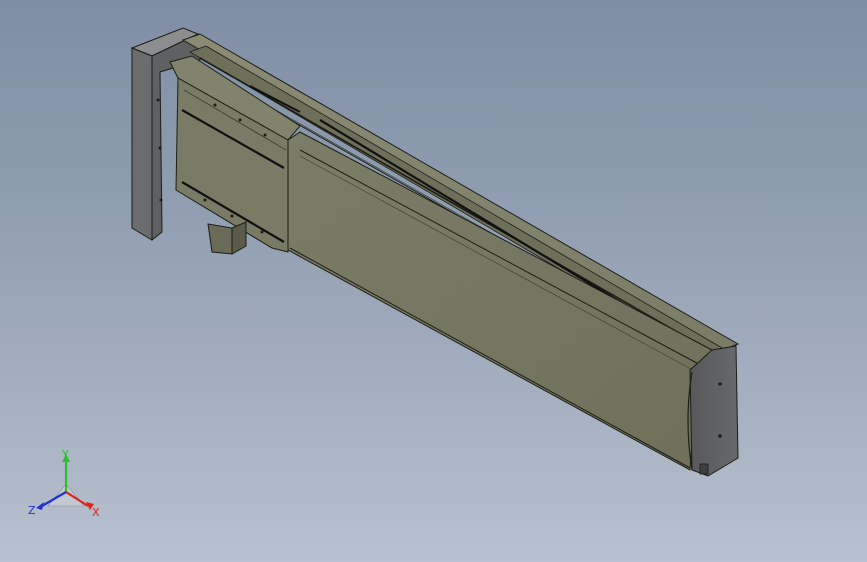 Image resolution: width=867 pixels, height=562 pixels. I want to click on motor-flange, so click(227, 238).